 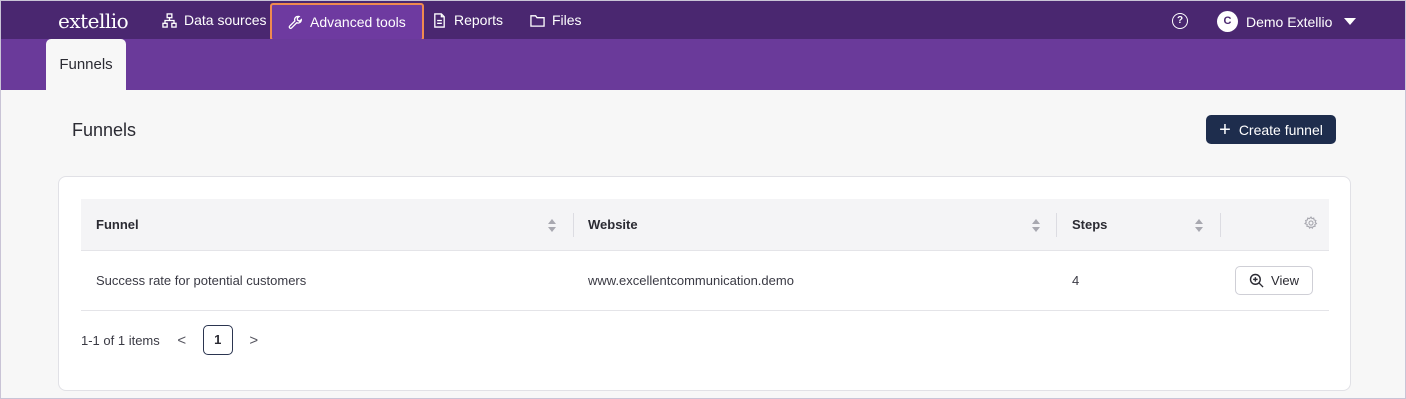 I want to click on table-header: Funnel Website Steps, so click(x=705, y=225).